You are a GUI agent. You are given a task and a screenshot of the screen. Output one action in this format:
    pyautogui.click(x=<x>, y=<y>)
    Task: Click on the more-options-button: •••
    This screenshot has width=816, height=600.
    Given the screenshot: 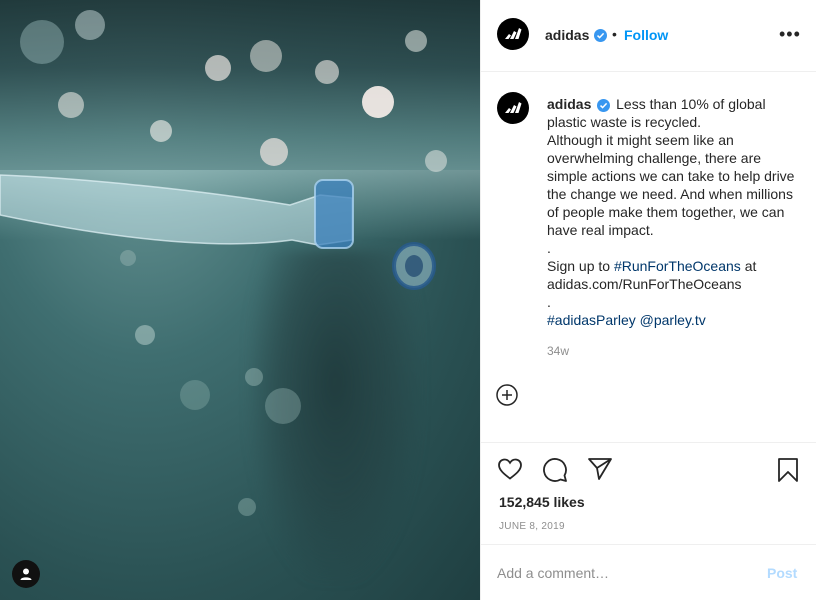 What is the action you would take?
    pyautogui.click(x=790, y=34)
    